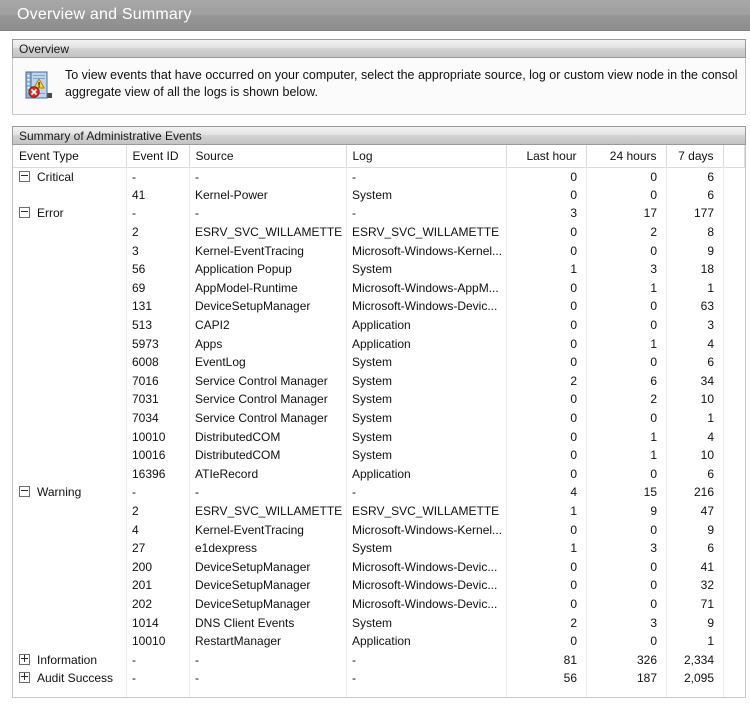  Describe the element at coordinates (158, 156) in the screenshot. I see `column-header-event-id: Event ID` at that location.